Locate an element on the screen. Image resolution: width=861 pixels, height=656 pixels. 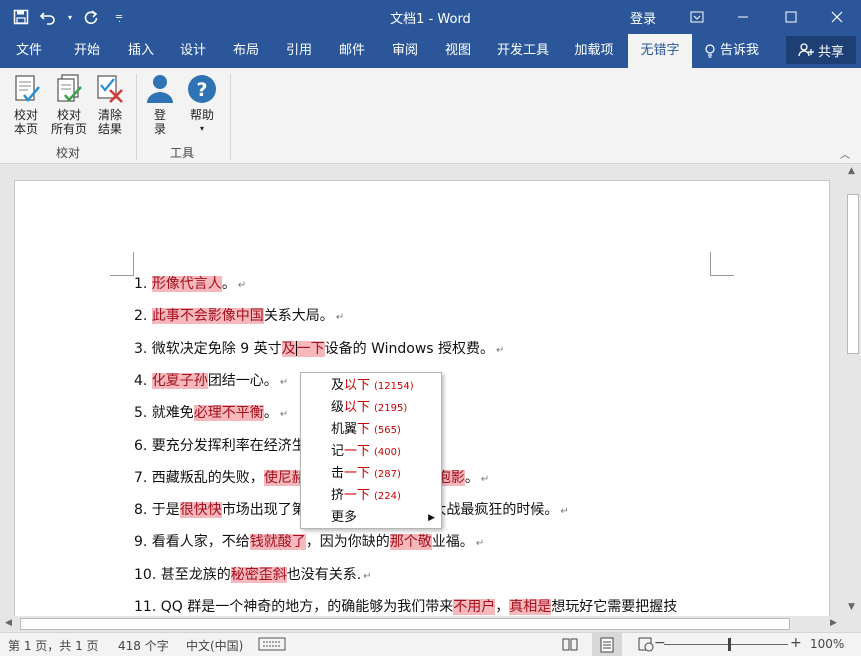
tab-mailings: 邮件 is located at coordinates (352, 51).